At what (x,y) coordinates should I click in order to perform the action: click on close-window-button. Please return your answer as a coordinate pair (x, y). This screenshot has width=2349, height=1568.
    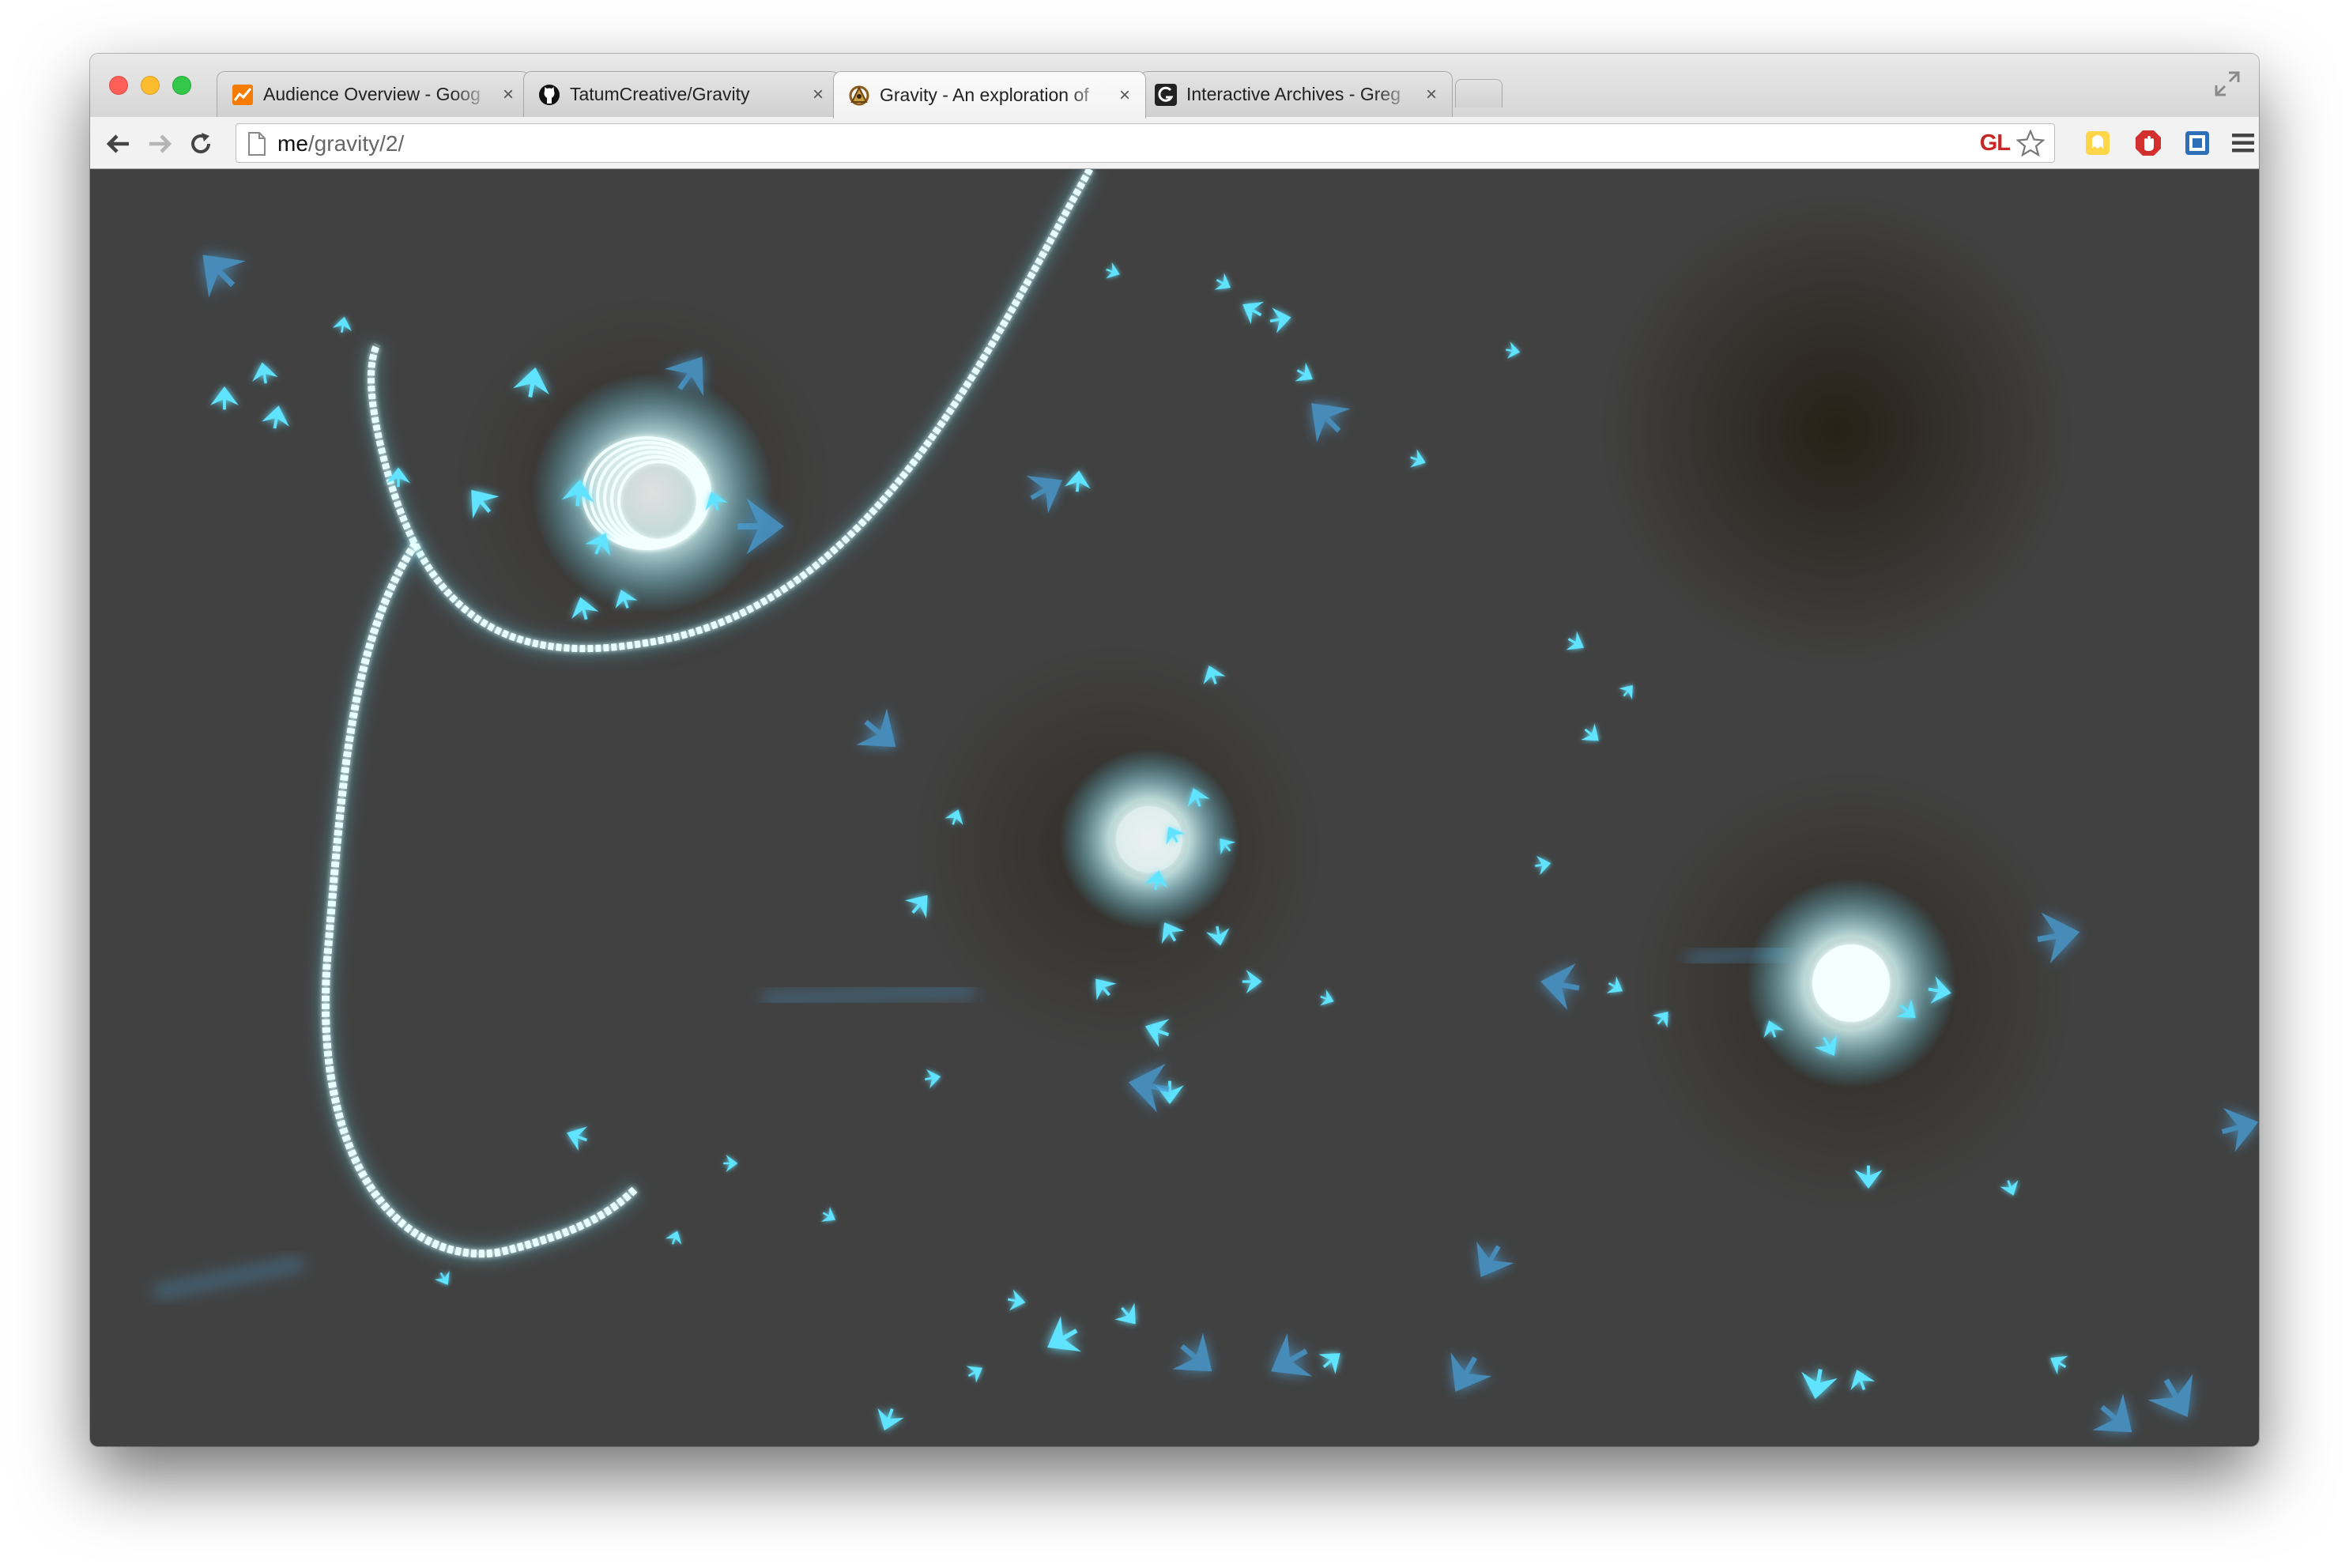
    Looking at the image, I should click on (118, 85).